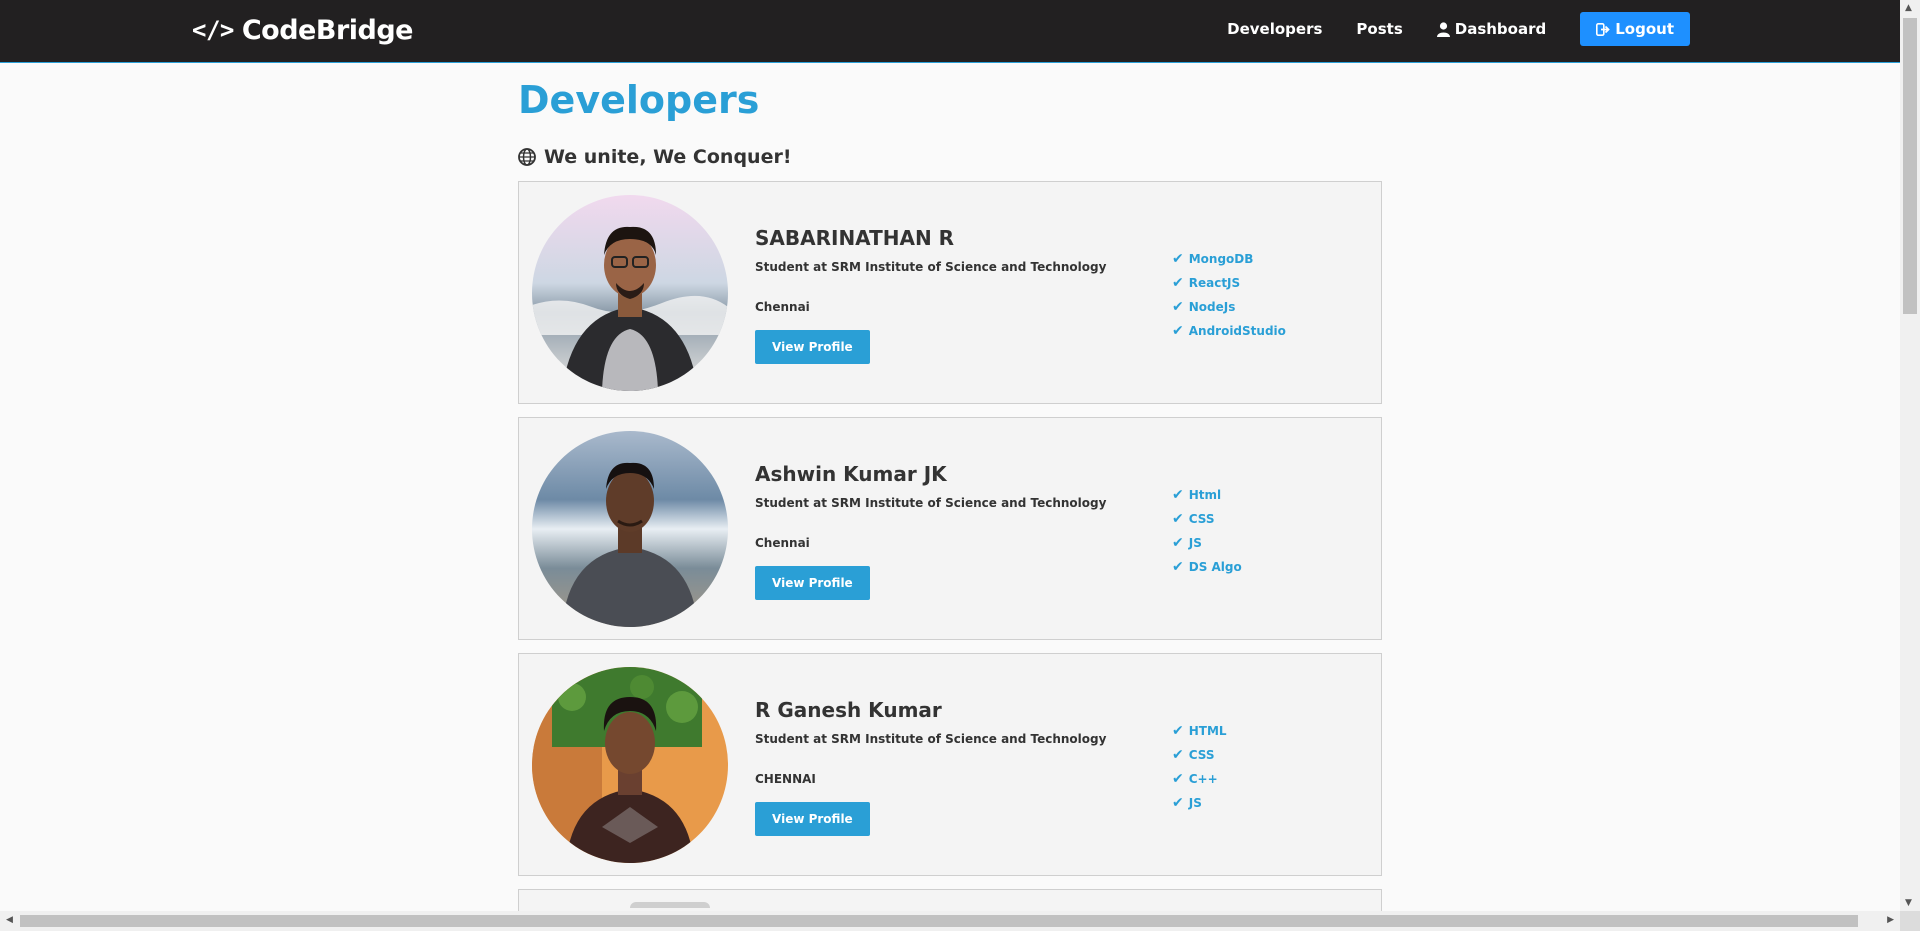 The height and width of the screenshot is (931, 1920). I want to click on skill-item: ✔ Html, so click(1207, 495).